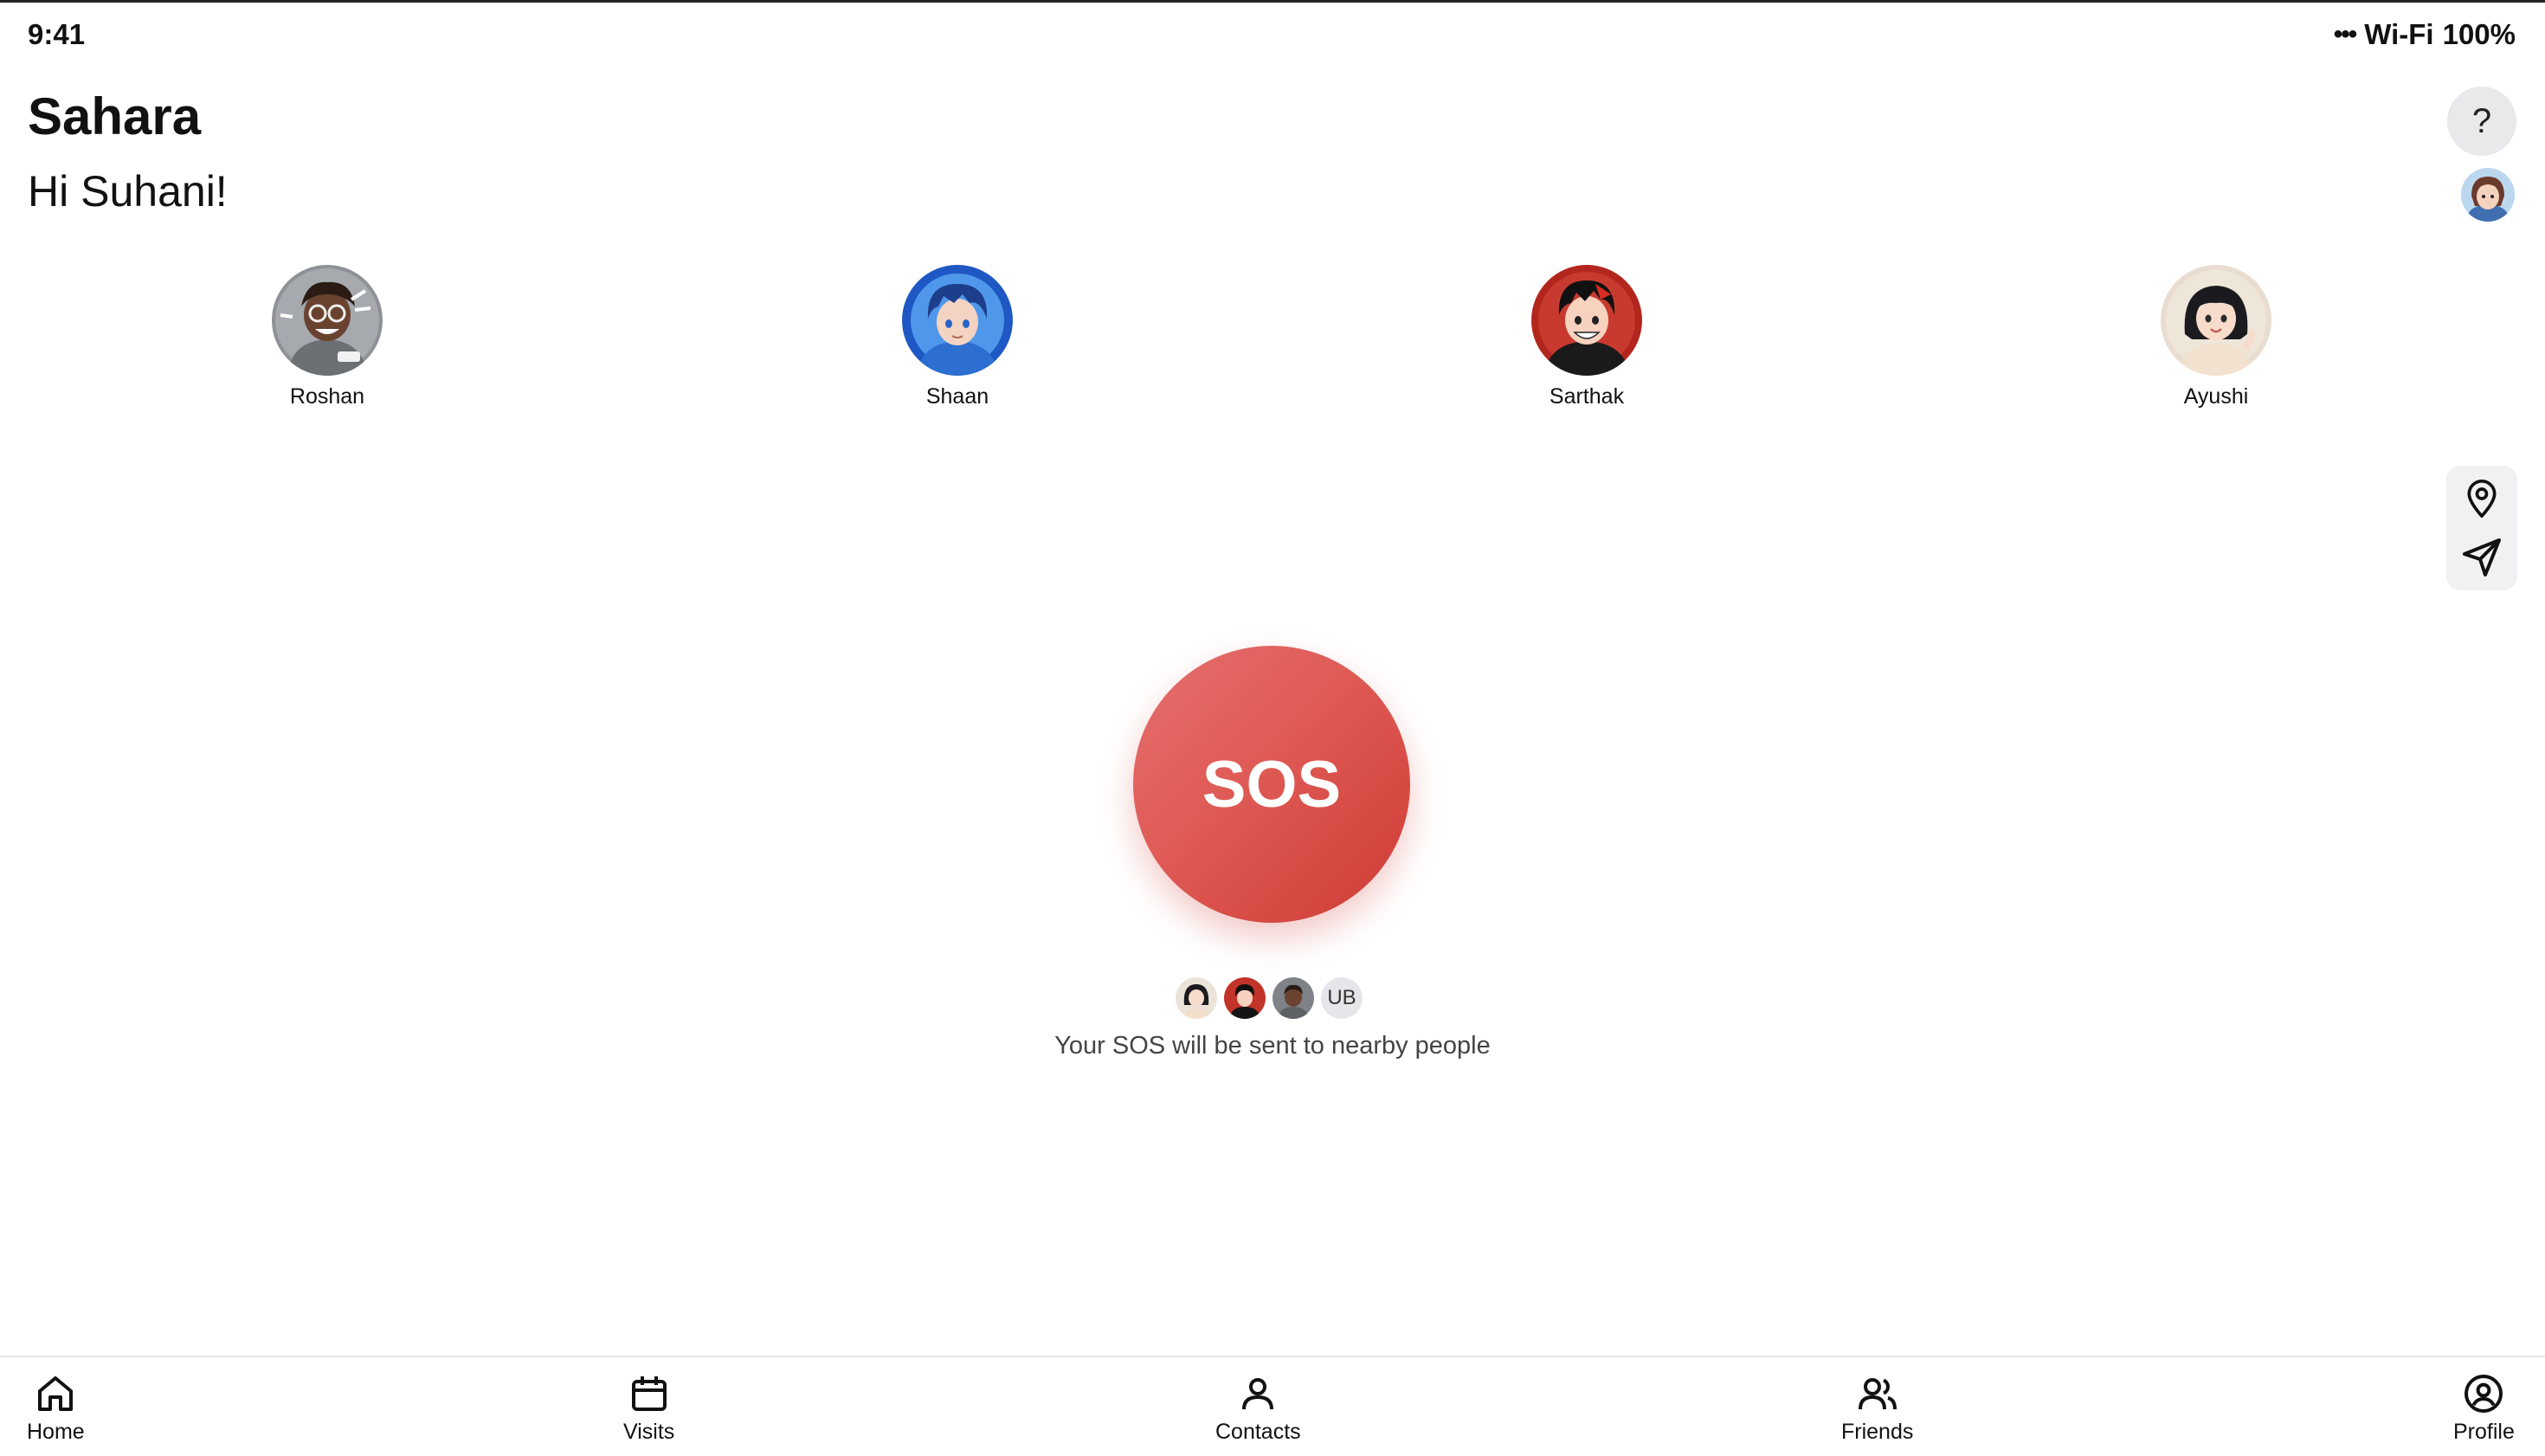  I want to click on avatar-shaan, so click(958, 320).